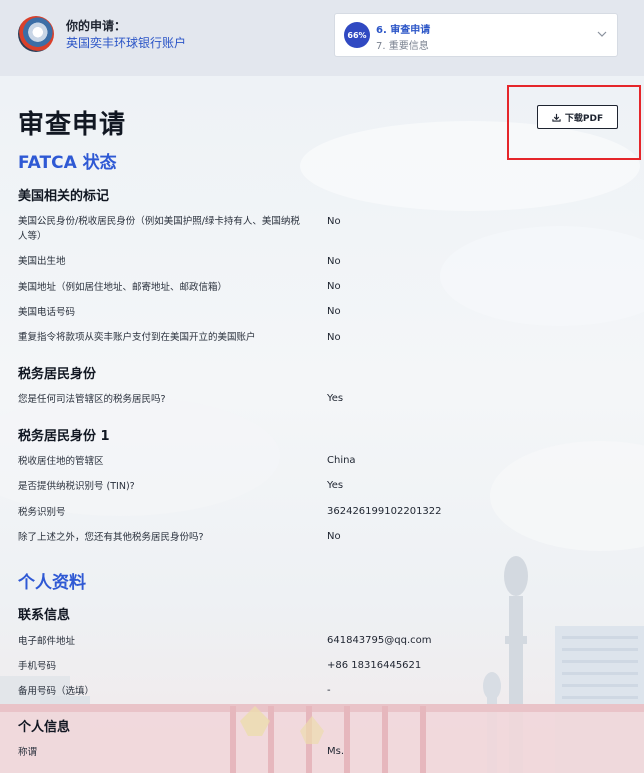  Describe the element at coordinates (126, 42) in the screenshot. I see `application-name: 英国奕丰环球银行账户` at that location.